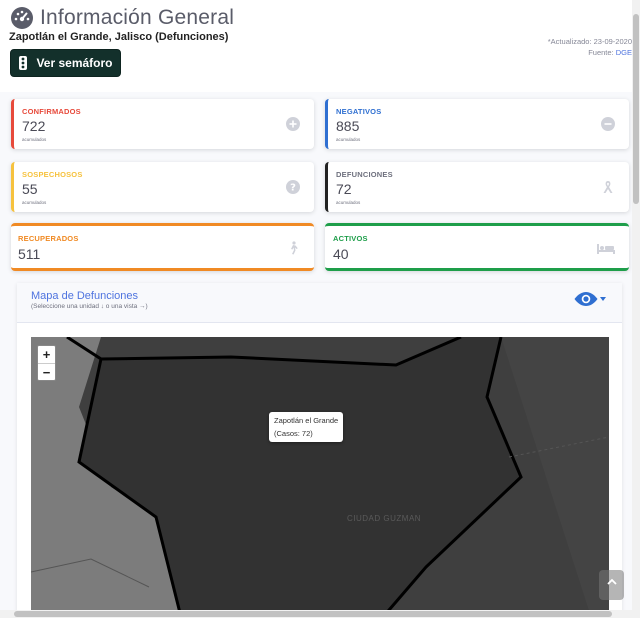 The width and height of the screenshot is (640, 618). What do you see at coordinates (313, 614) in the screenshot?
I see `horizontal-scrollbar-thumb` at bounding box center [313, 614].